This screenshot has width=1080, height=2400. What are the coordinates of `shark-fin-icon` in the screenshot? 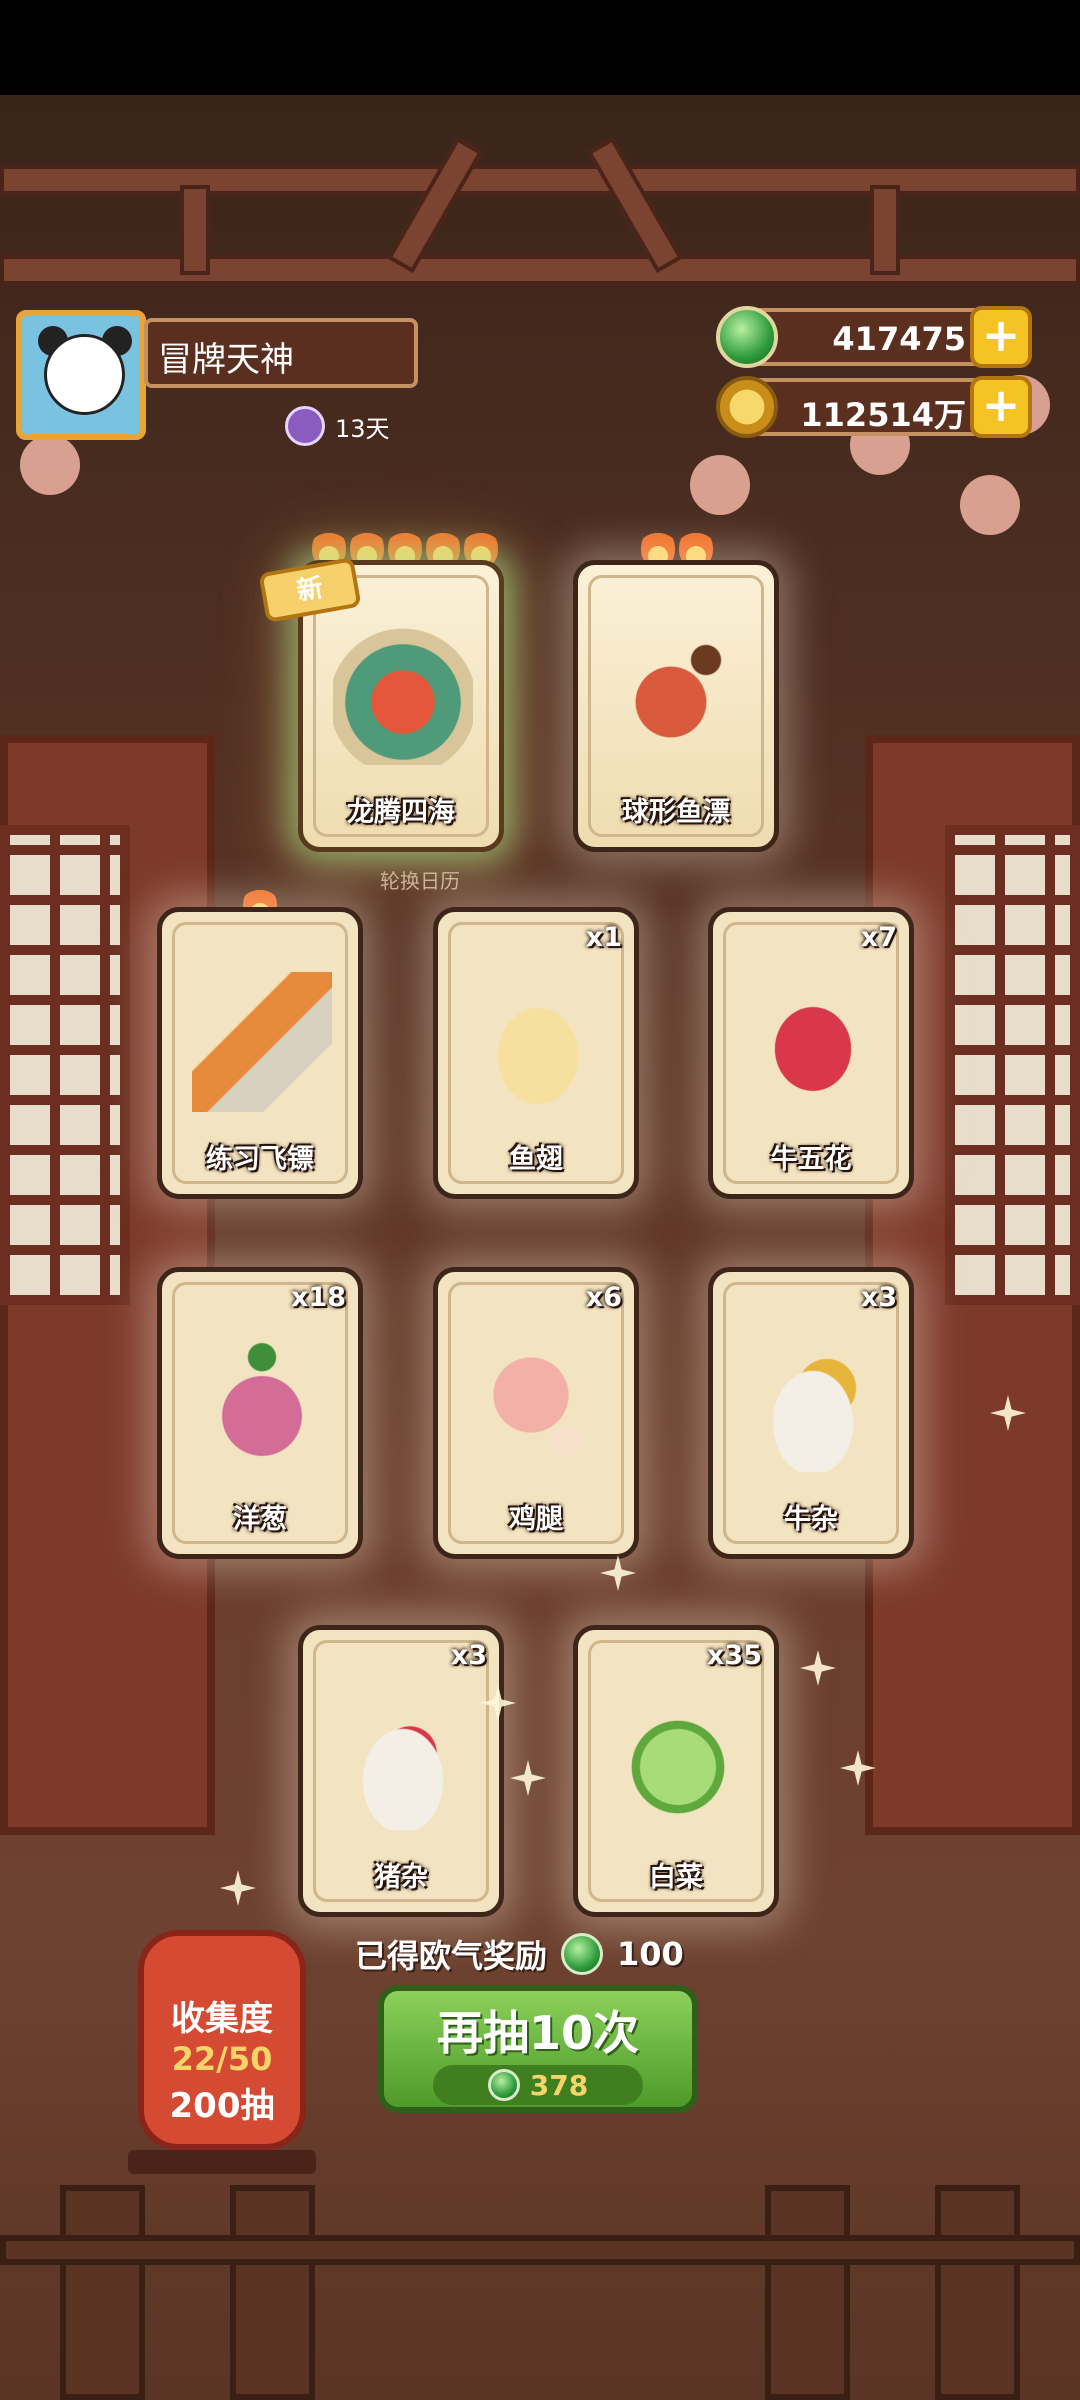 It's located at (538, 1042).